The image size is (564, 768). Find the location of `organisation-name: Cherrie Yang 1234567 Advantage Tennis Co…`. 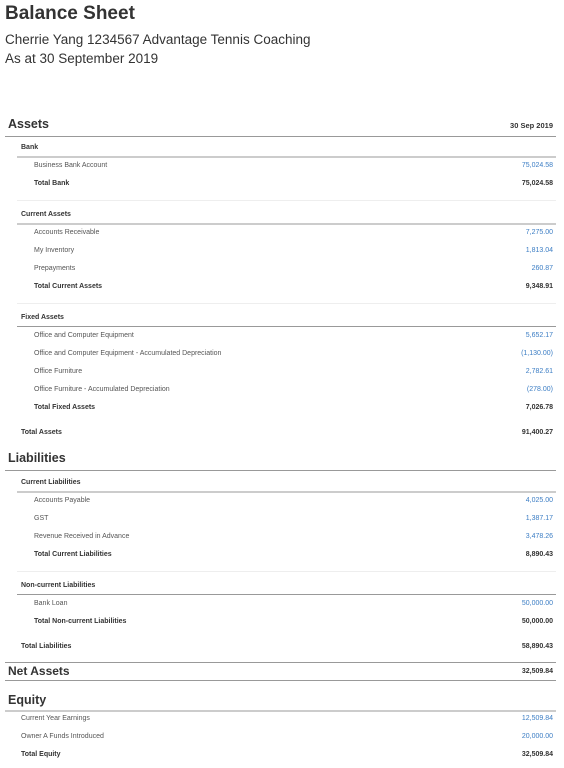

organisation-name: Cherrie Yang 1234567 Advantage Tennis Co… is located at coordinates (158, 39).